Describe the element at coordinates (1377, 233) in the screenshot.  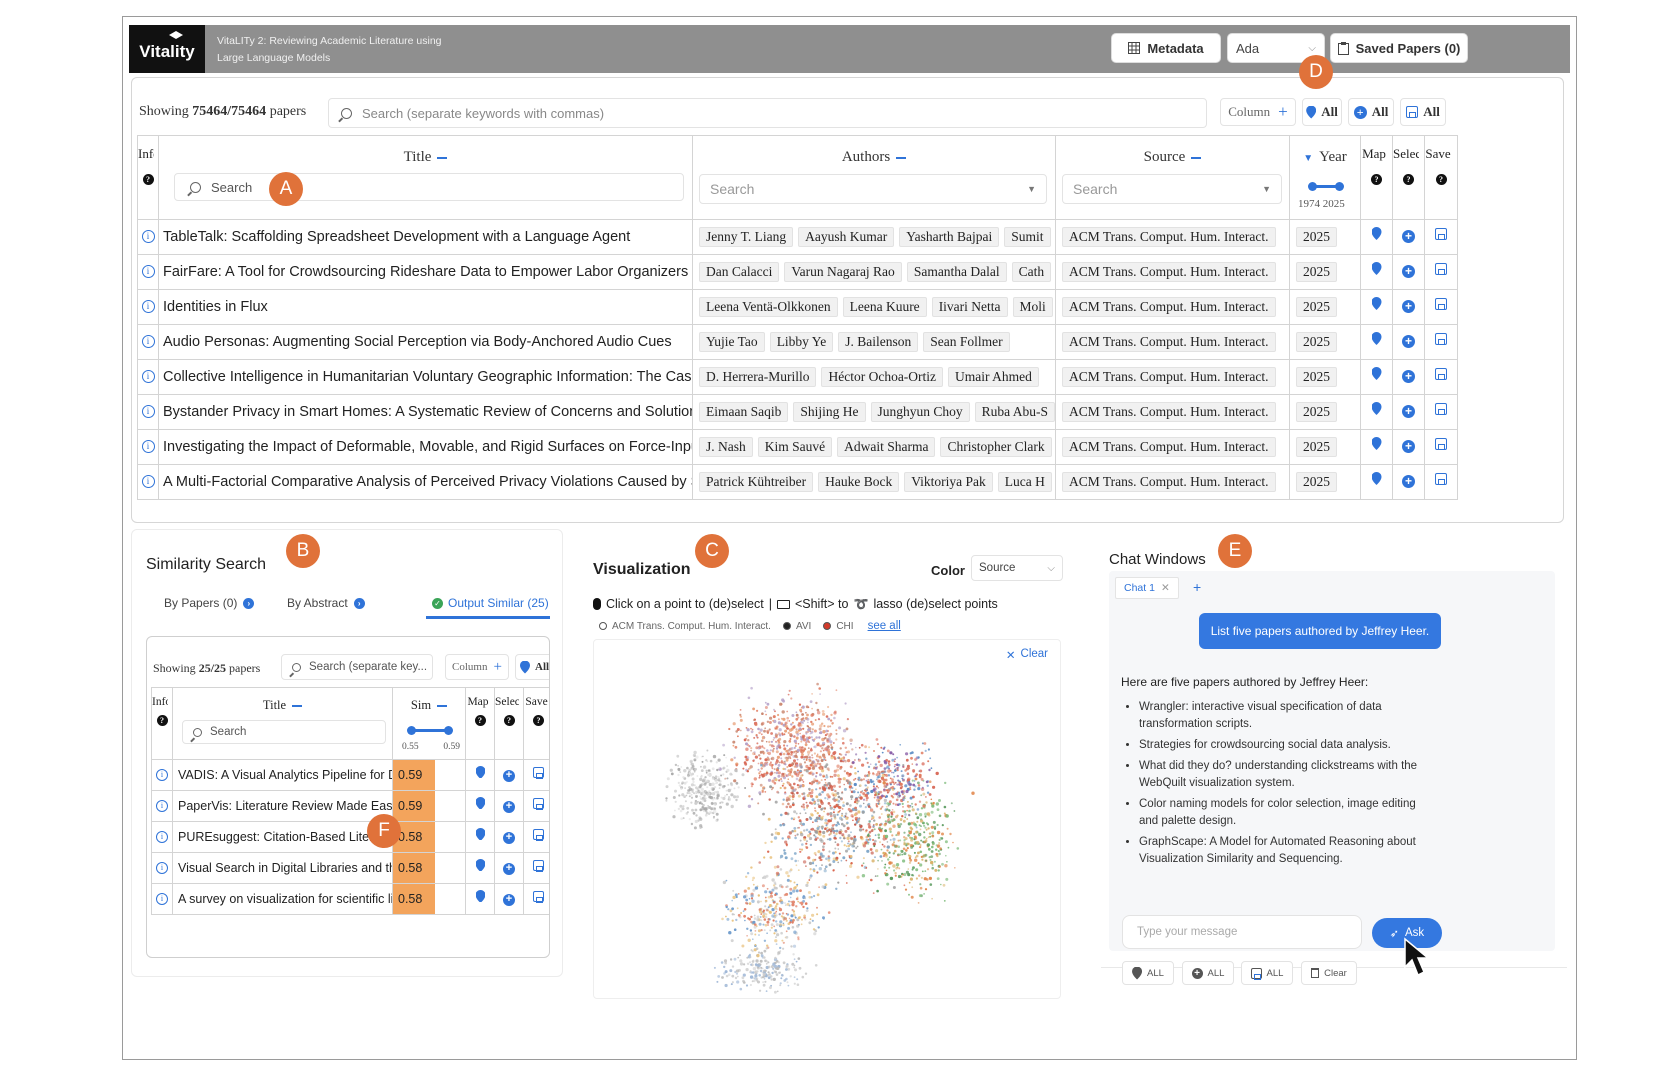
I see `map-pin-icon` at that location.